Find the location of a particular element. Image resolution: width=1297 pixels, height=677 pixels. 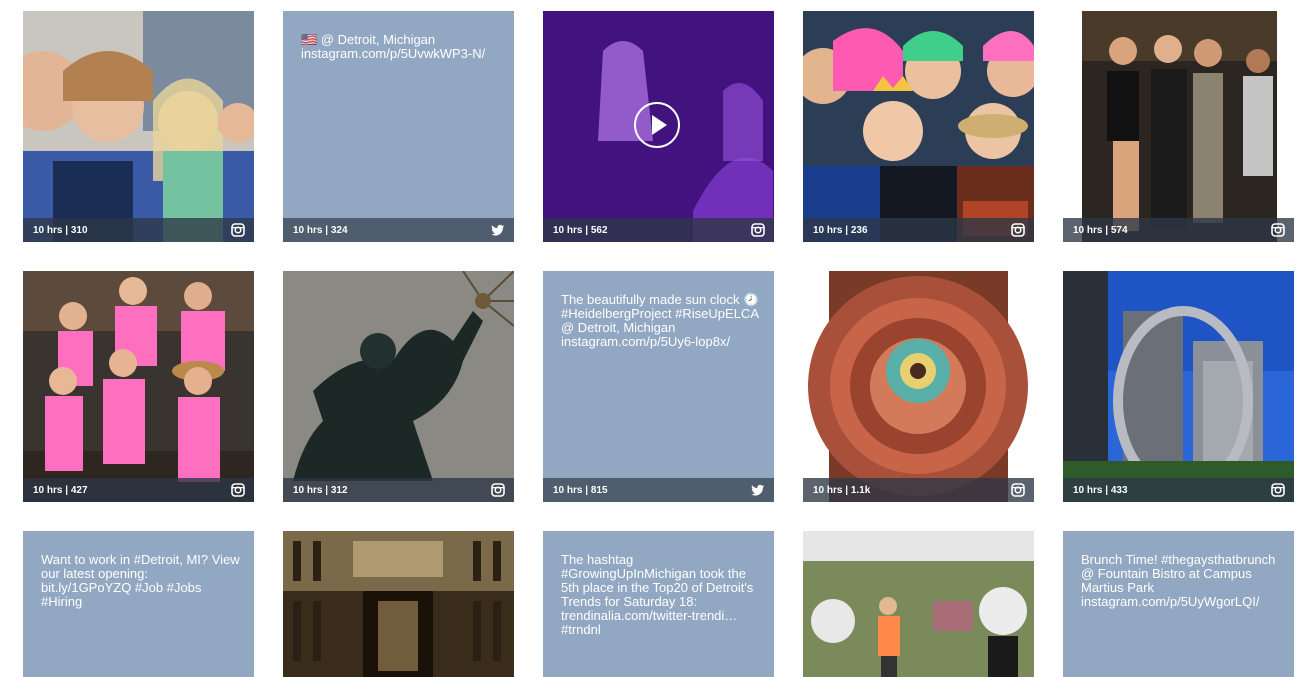

post-age-and-count: 10 hrs | 427 is located at coordinates (60, 490).